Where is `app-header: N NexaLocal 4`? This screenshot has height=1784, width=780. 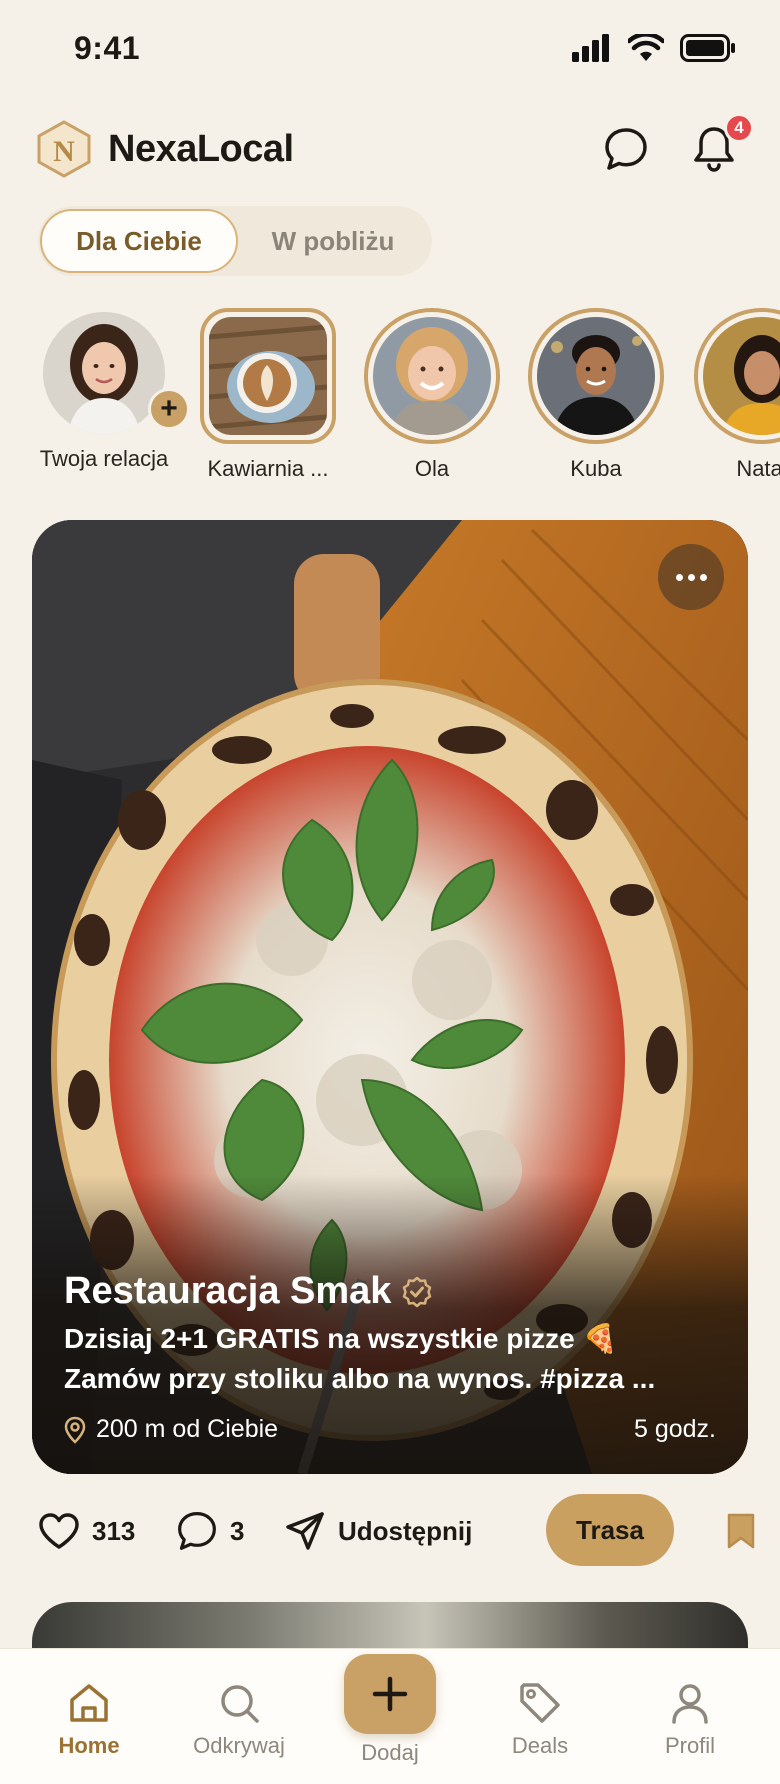
app-header: N NexaLocal 4 is located at coordinates (390, 149).